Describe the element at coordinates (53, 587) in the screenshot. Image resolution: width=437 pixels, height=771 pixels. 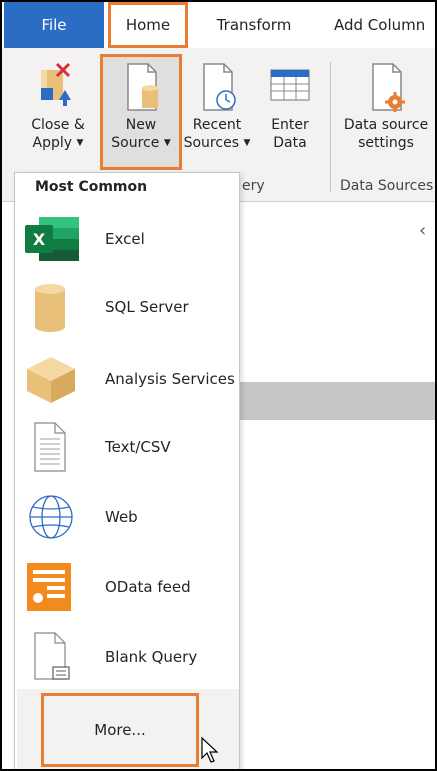
I see `odata-feed-icon` at that location.